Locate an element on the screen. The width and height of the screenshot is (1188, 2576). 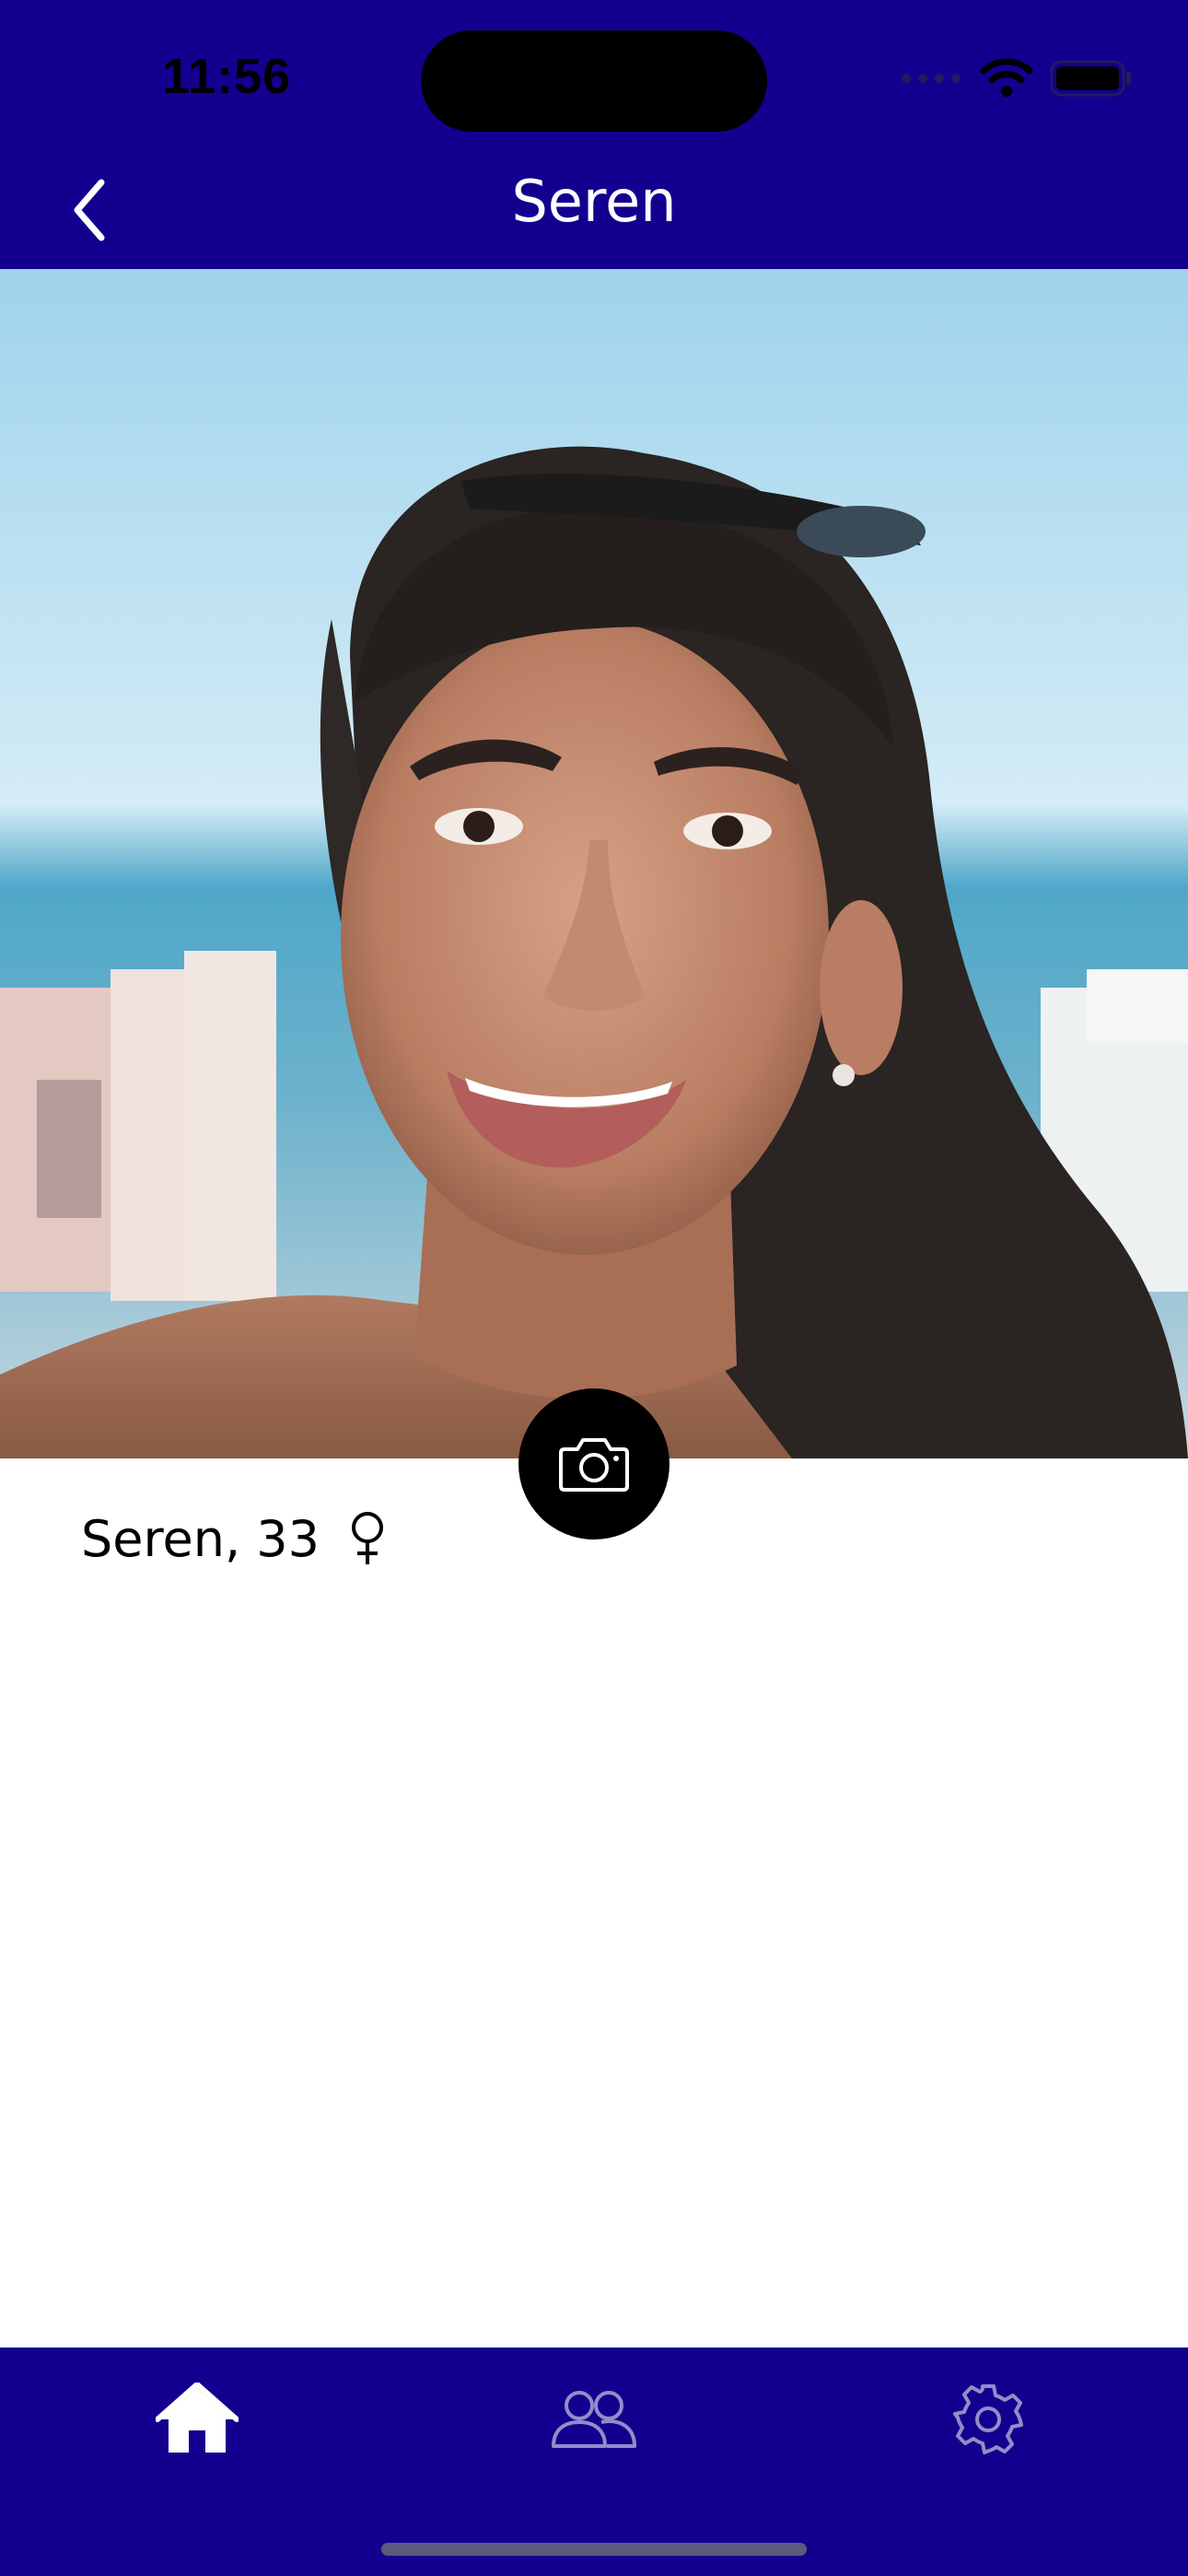
top-header: 11:56 Seren is located at coordinates (594, 134).